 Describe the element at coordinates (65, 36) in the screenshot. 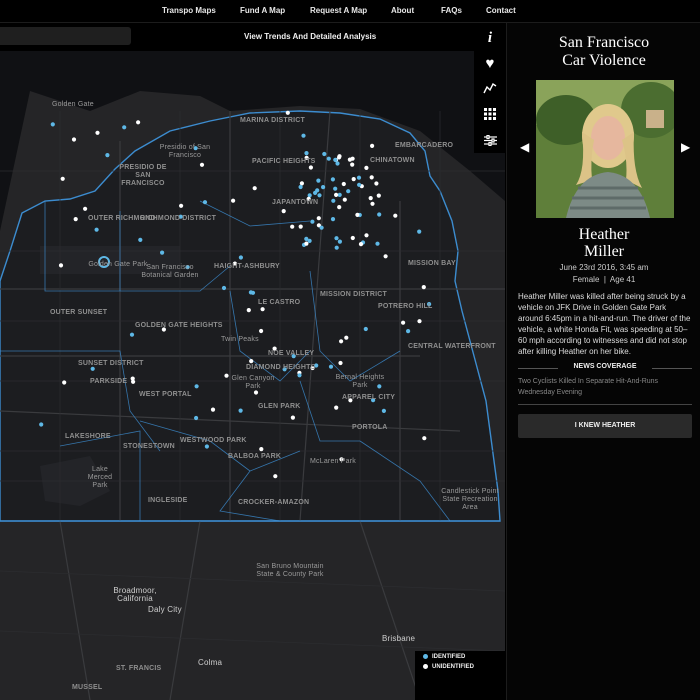

I see `search-input` at that location.